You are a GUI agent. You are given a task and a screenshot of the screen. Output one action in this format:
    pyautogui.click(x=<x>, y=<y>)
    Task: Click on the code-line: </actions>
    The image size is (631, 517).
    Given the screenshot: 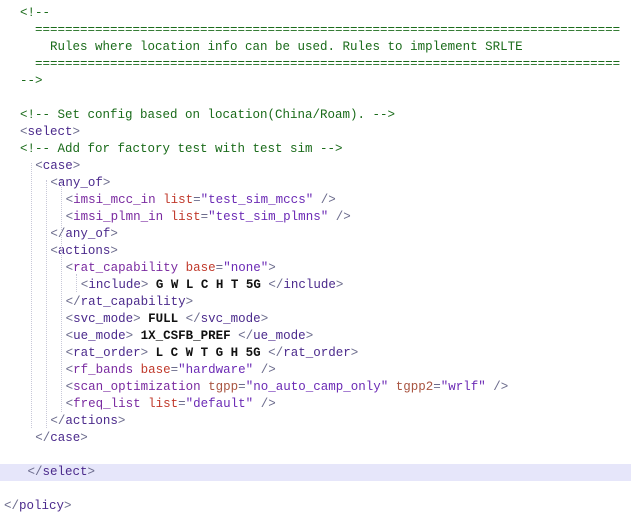 What is the action you would take?
    pyautogui.click(x=315, y=421)
    